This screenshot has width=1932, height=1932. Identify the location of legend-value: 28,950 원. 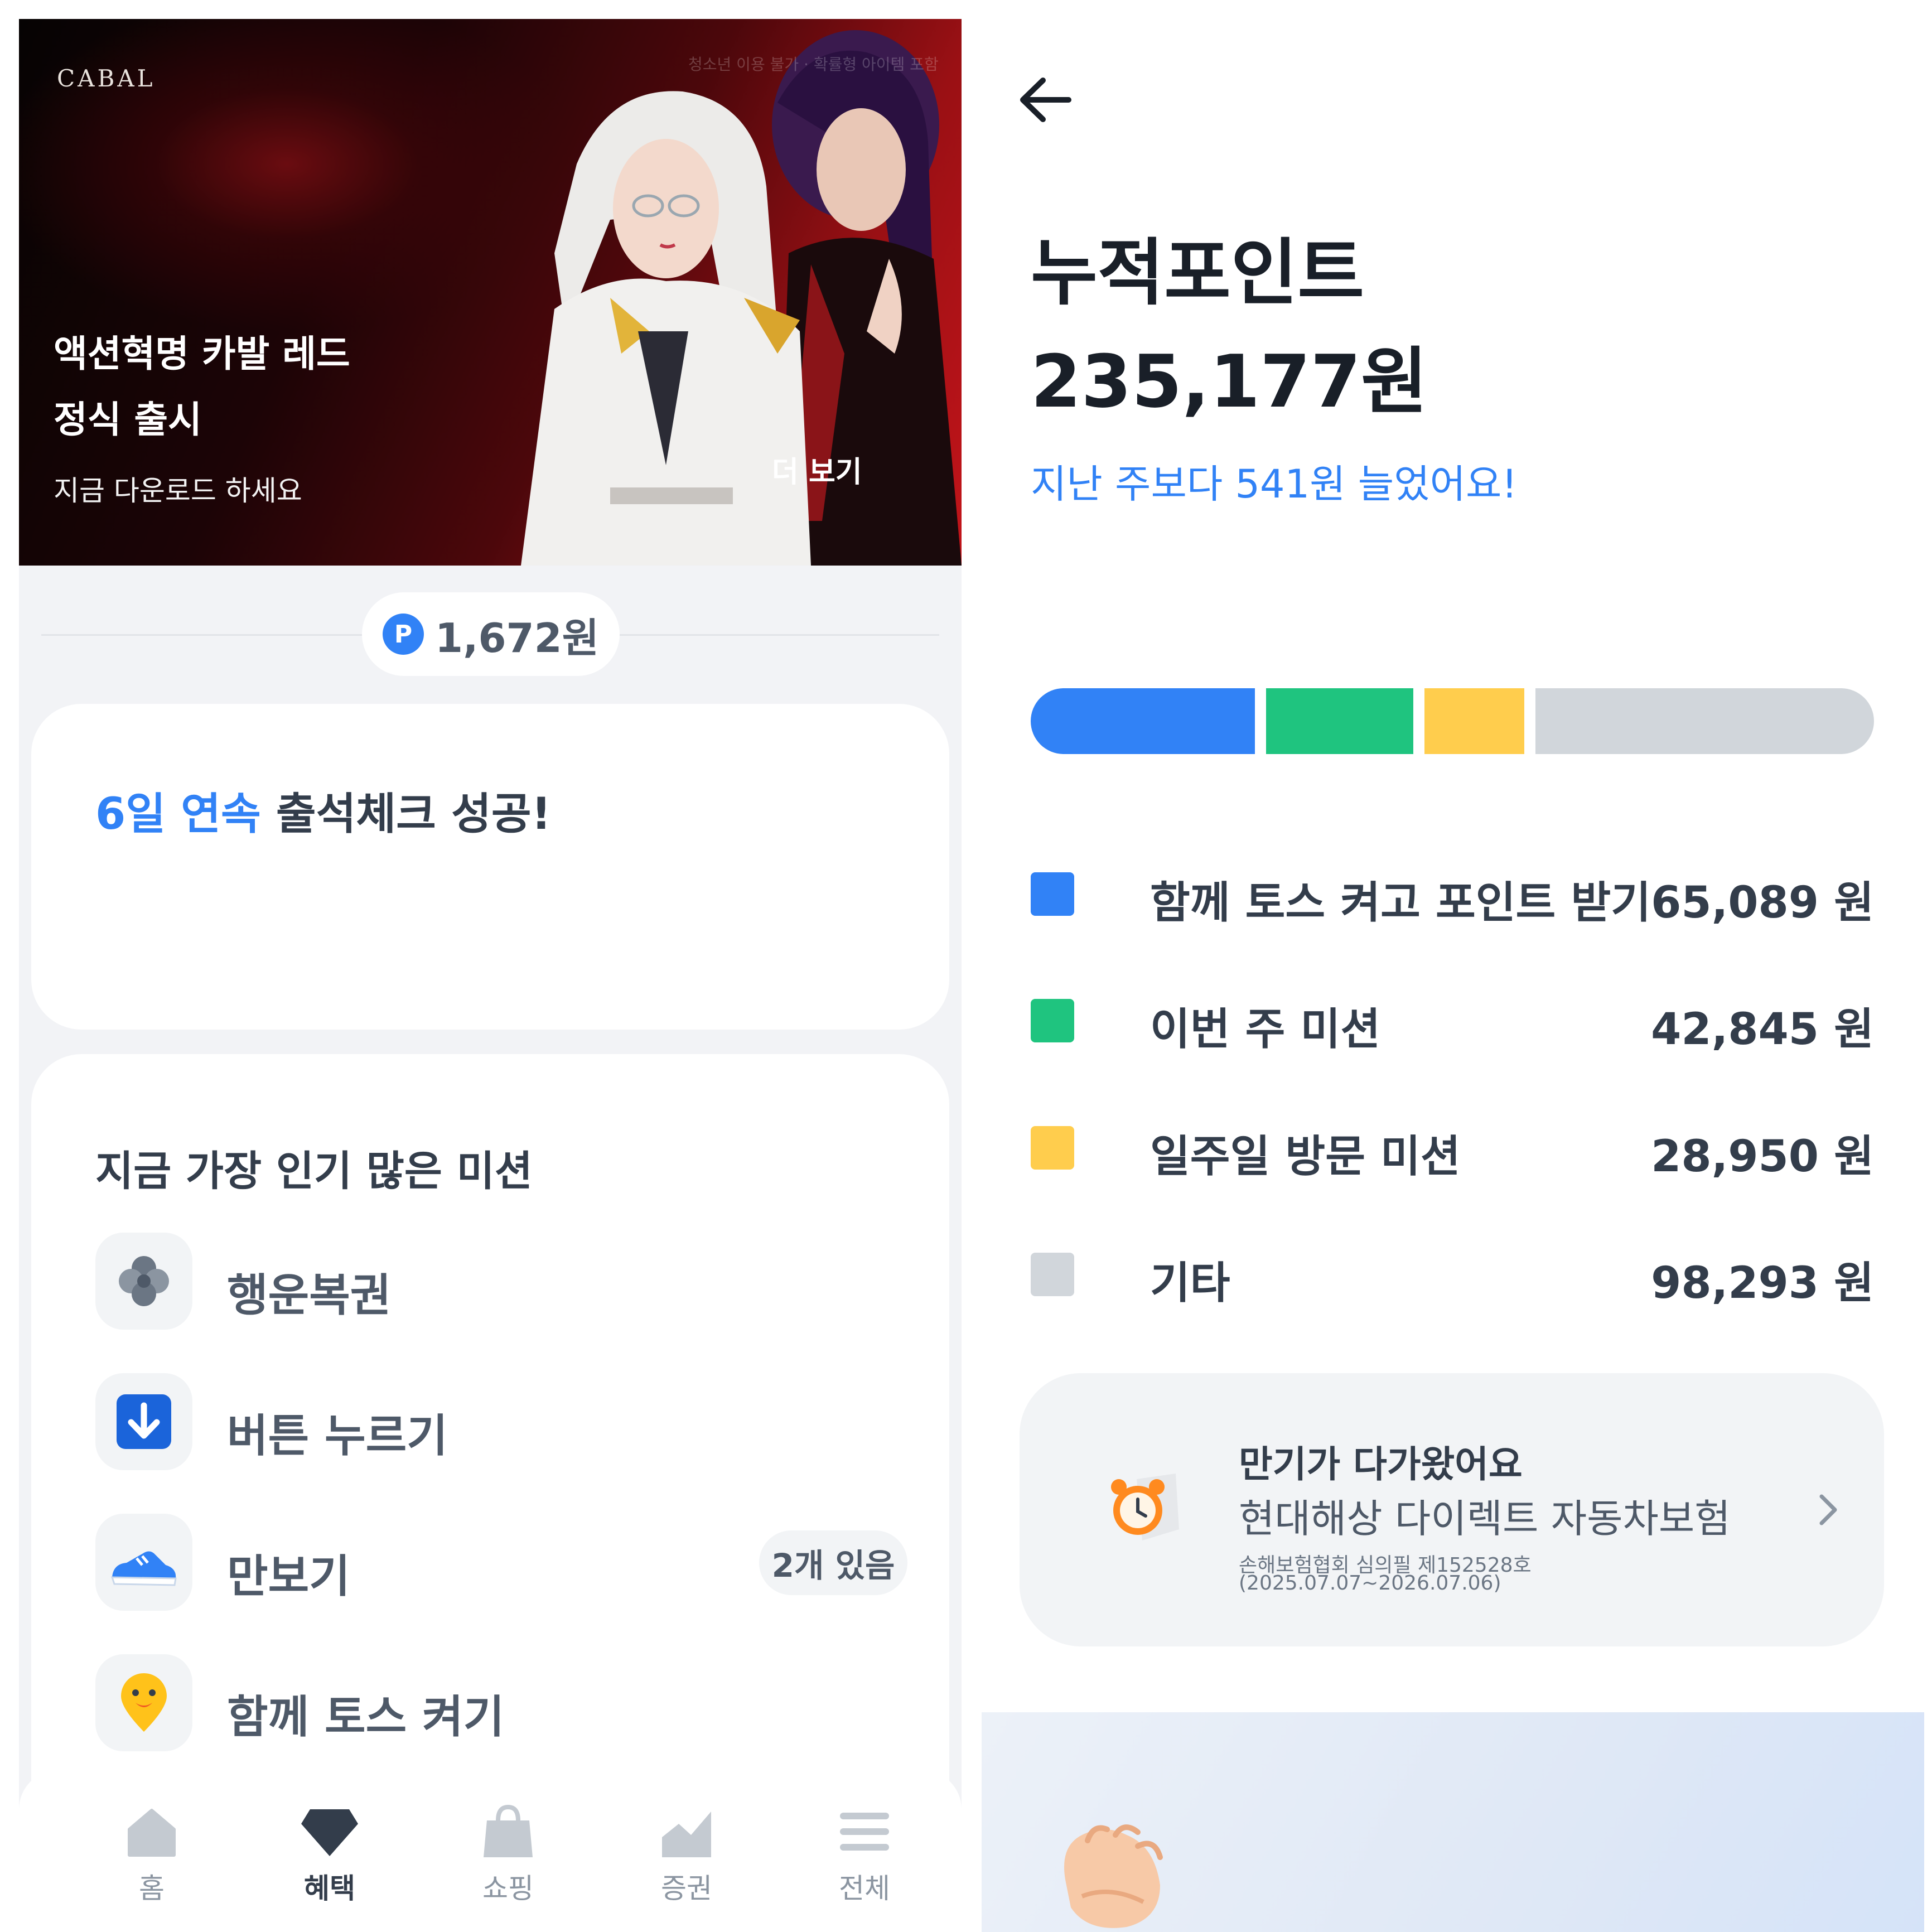
(1762, 1157).